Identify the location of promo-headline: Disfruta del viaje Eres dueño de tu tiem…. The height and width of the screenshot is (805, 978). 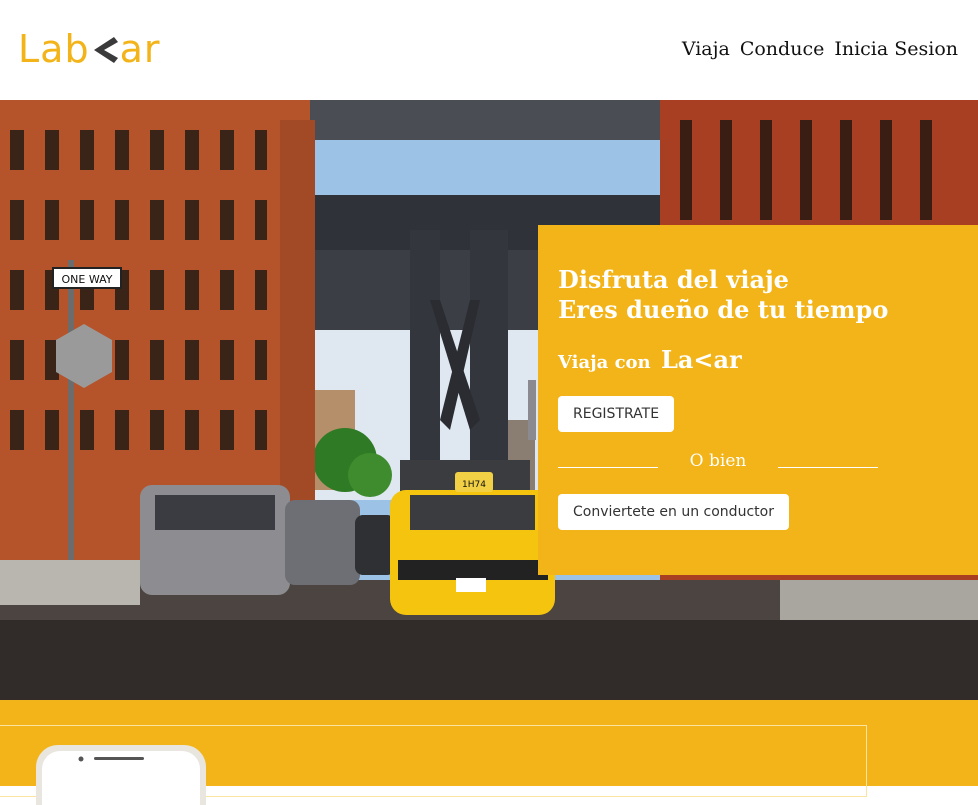
(723, 295).